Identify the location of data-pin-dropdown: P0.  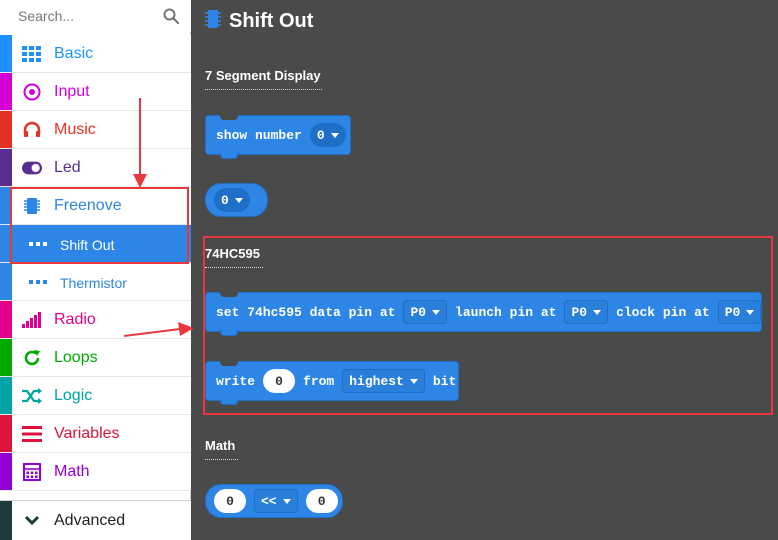
(425, 312).